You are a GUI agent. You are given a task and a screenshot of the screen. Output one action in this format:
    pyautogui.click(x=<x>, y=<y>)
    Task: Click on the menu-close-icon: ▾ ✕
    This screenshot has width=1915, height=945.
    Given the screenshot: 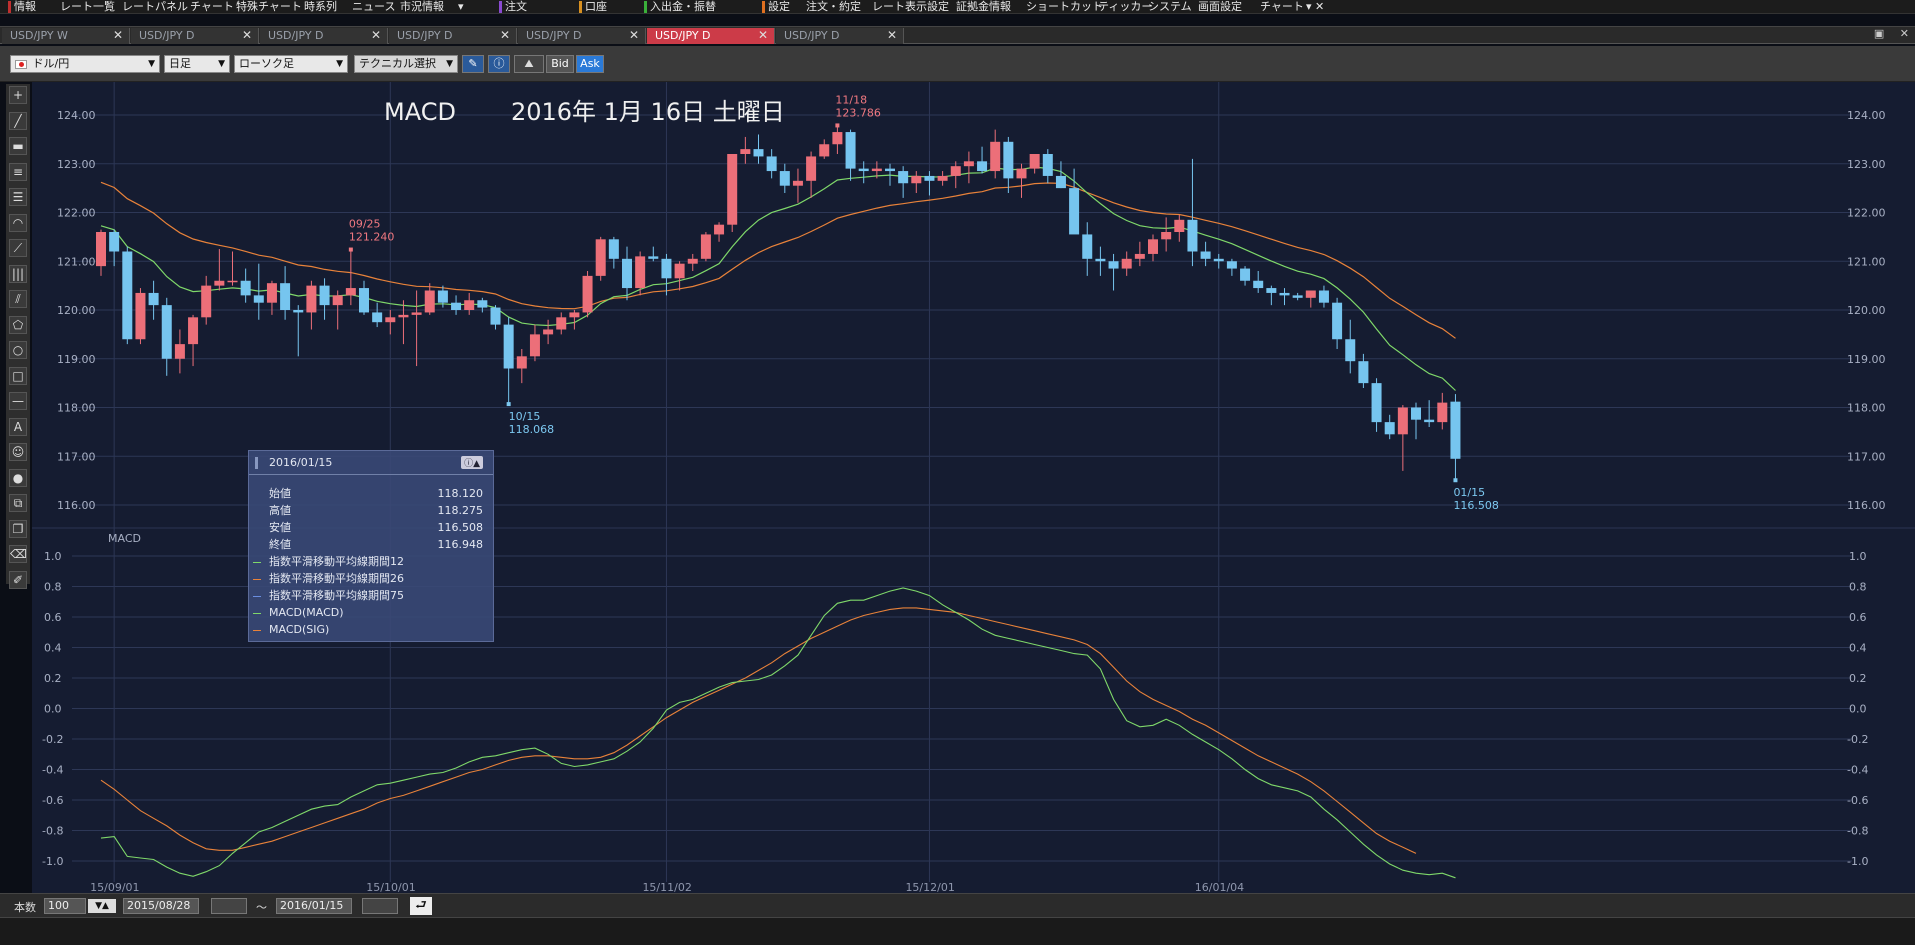 What is the action you would take?
    pyautogui.click(x=1315, y=6)
    